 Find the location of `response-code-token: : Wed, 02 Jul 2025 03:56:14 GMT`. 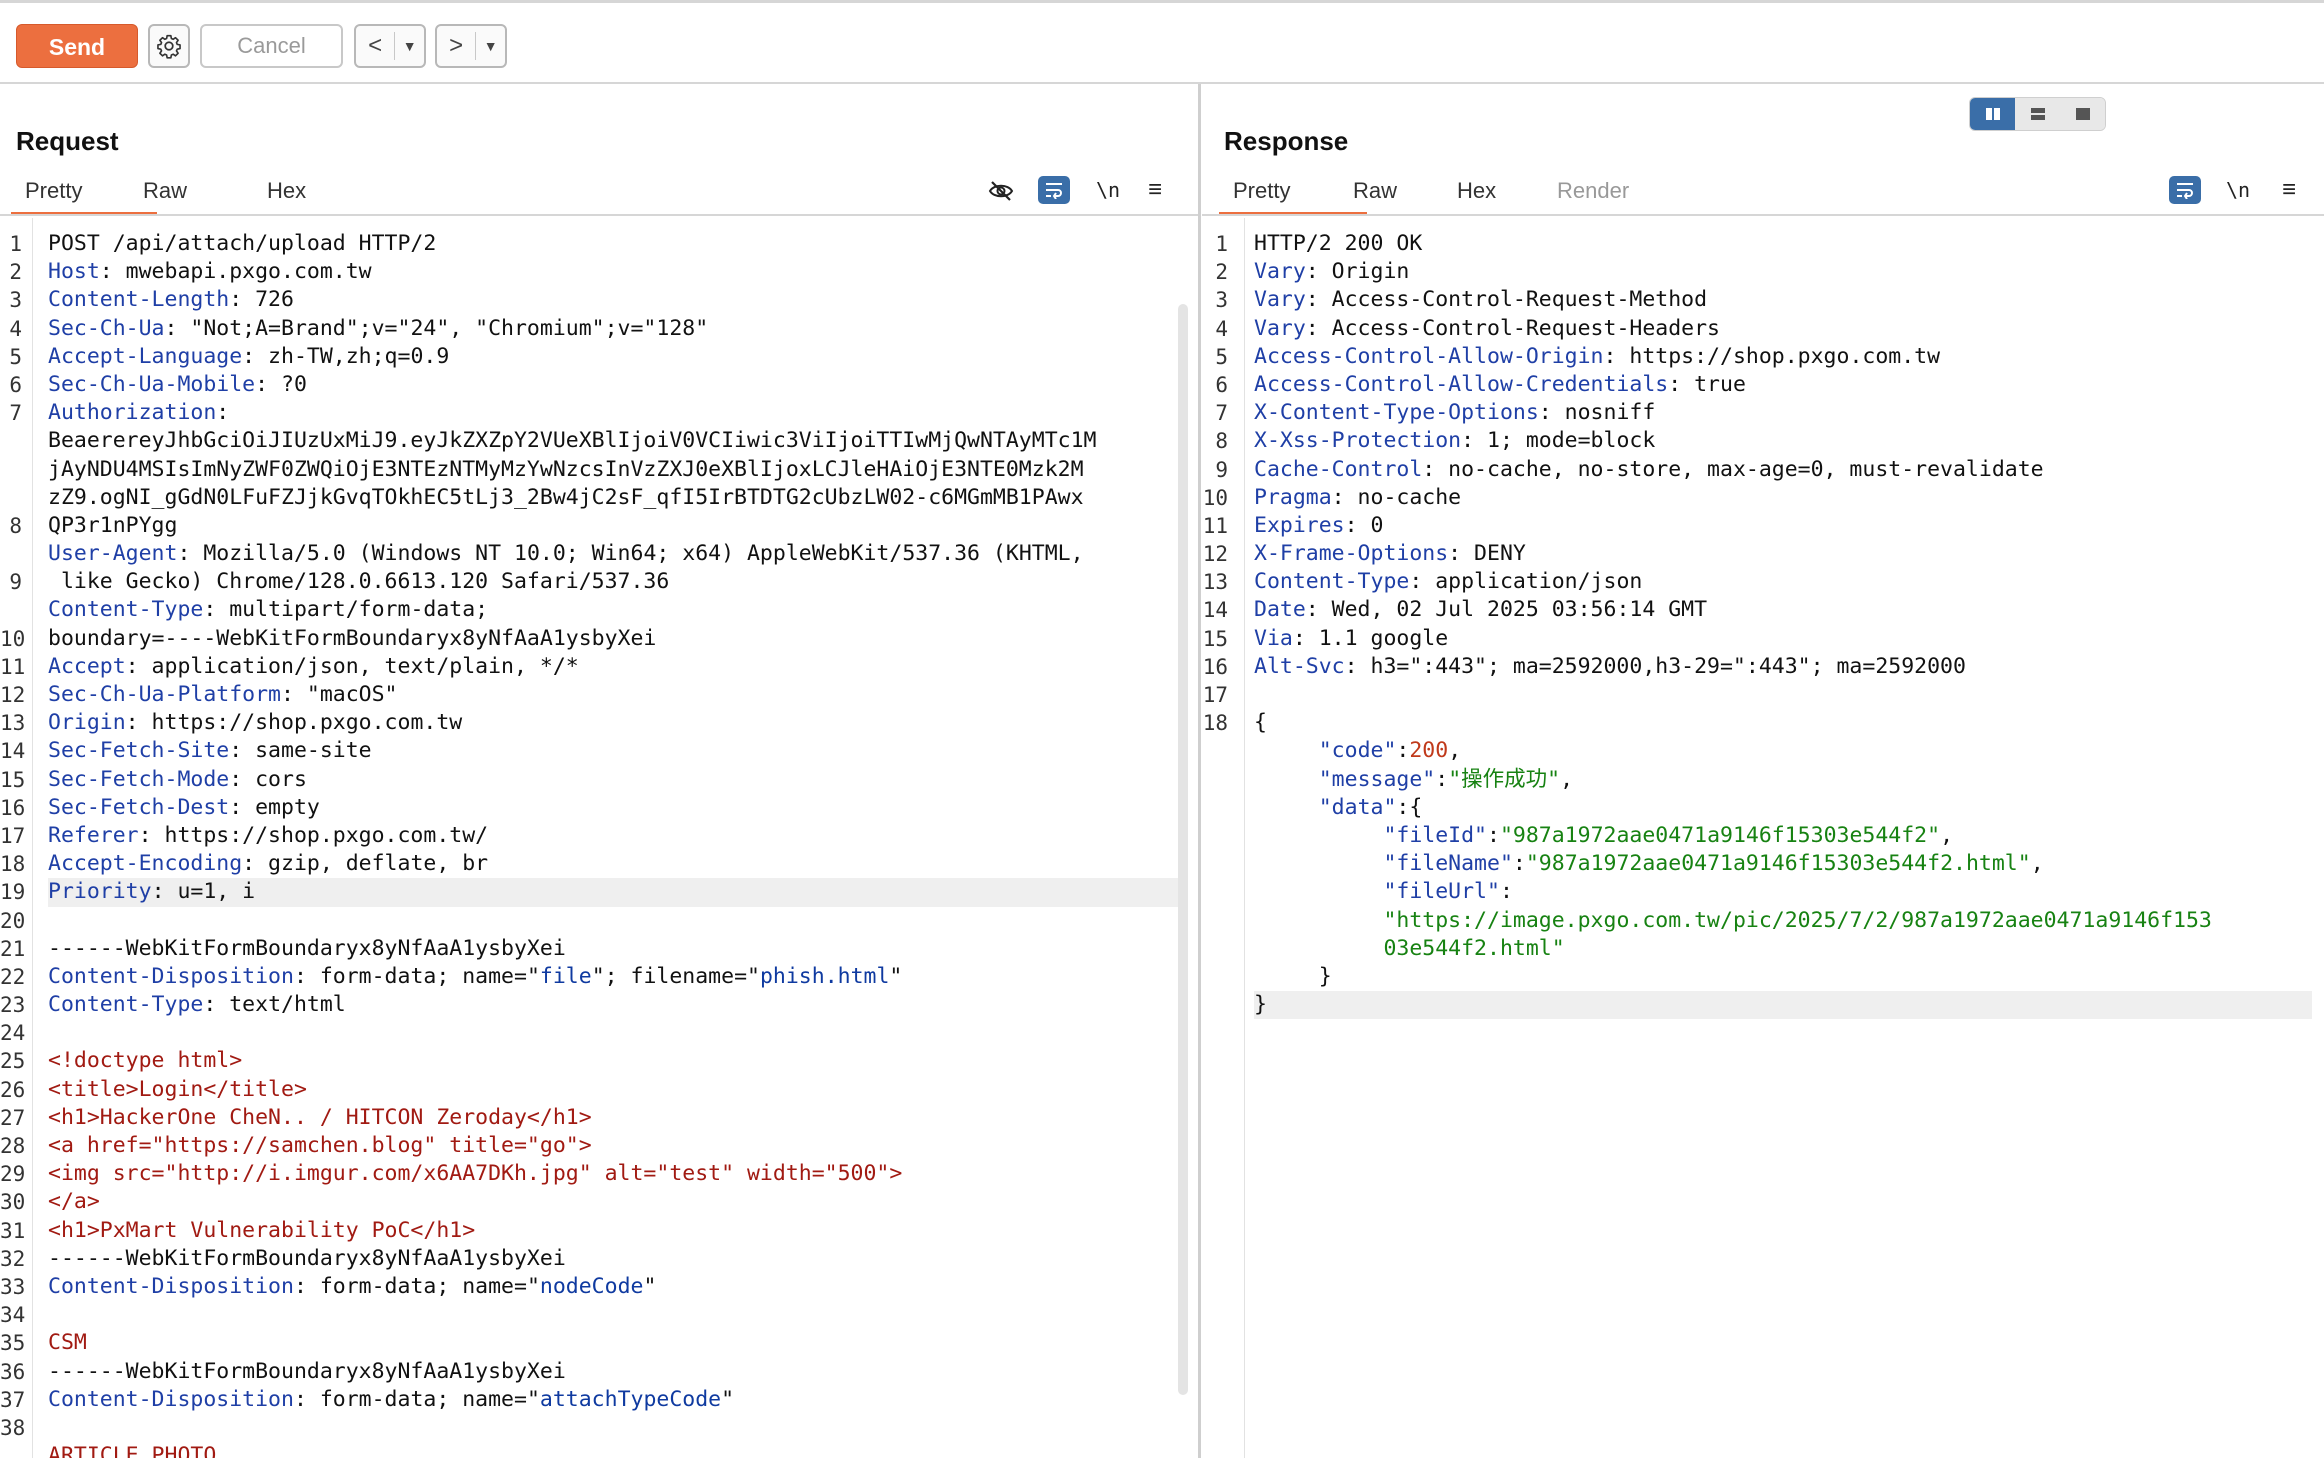

response-code-token: : Wed, 02 Jul 2025 03:56:14 GMT is located at coordinates (1506, 610).